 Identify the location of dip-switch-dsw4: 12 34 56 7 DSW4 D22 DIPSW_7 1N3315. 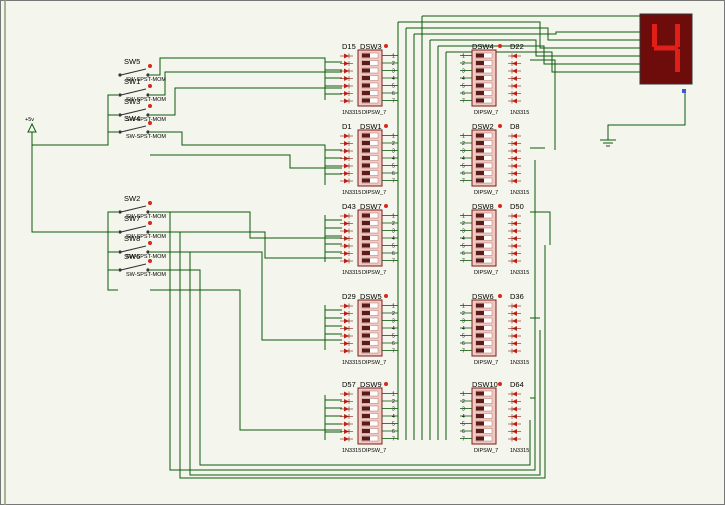
(494, 79).